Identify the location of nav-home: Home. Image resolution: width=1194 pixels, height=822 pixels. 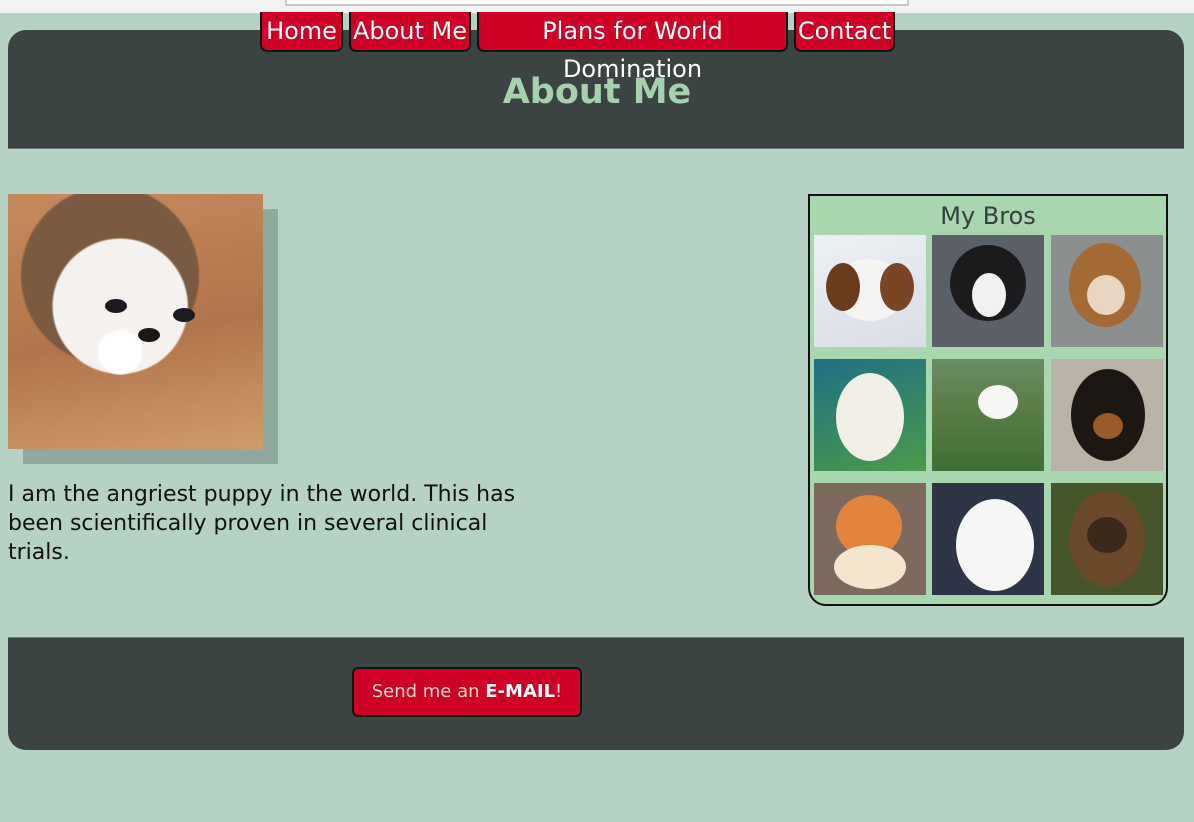
(301, 32).